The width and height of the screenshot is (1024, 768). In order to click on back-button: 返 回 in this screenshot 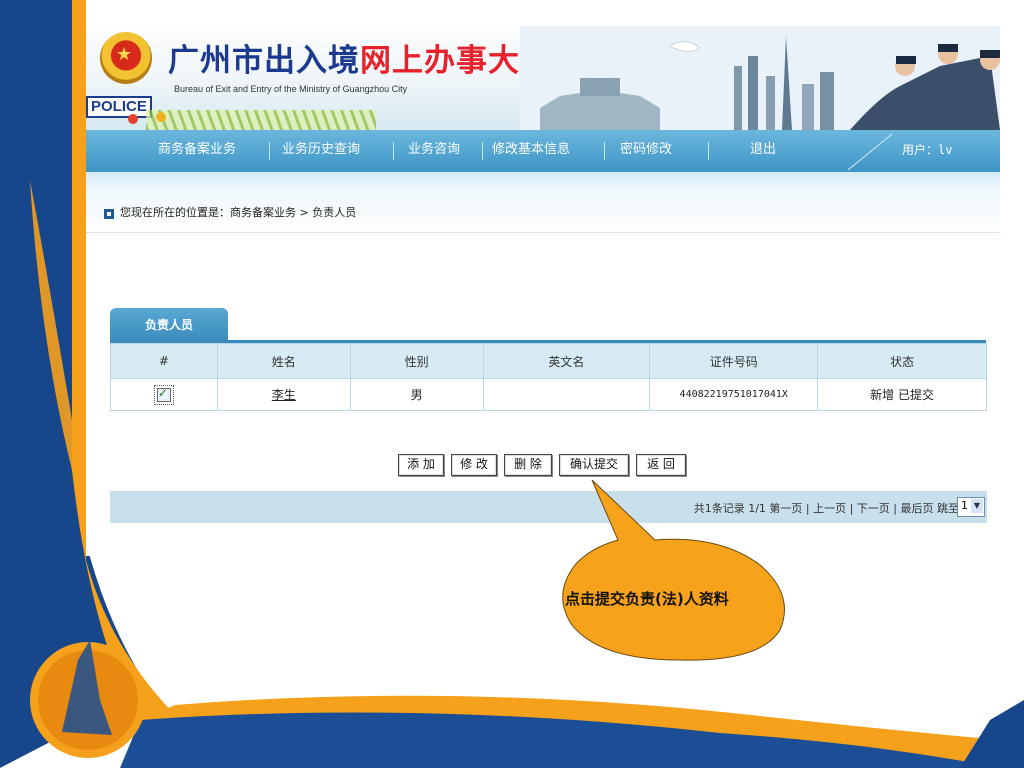, I will do `click(661, 465)`.